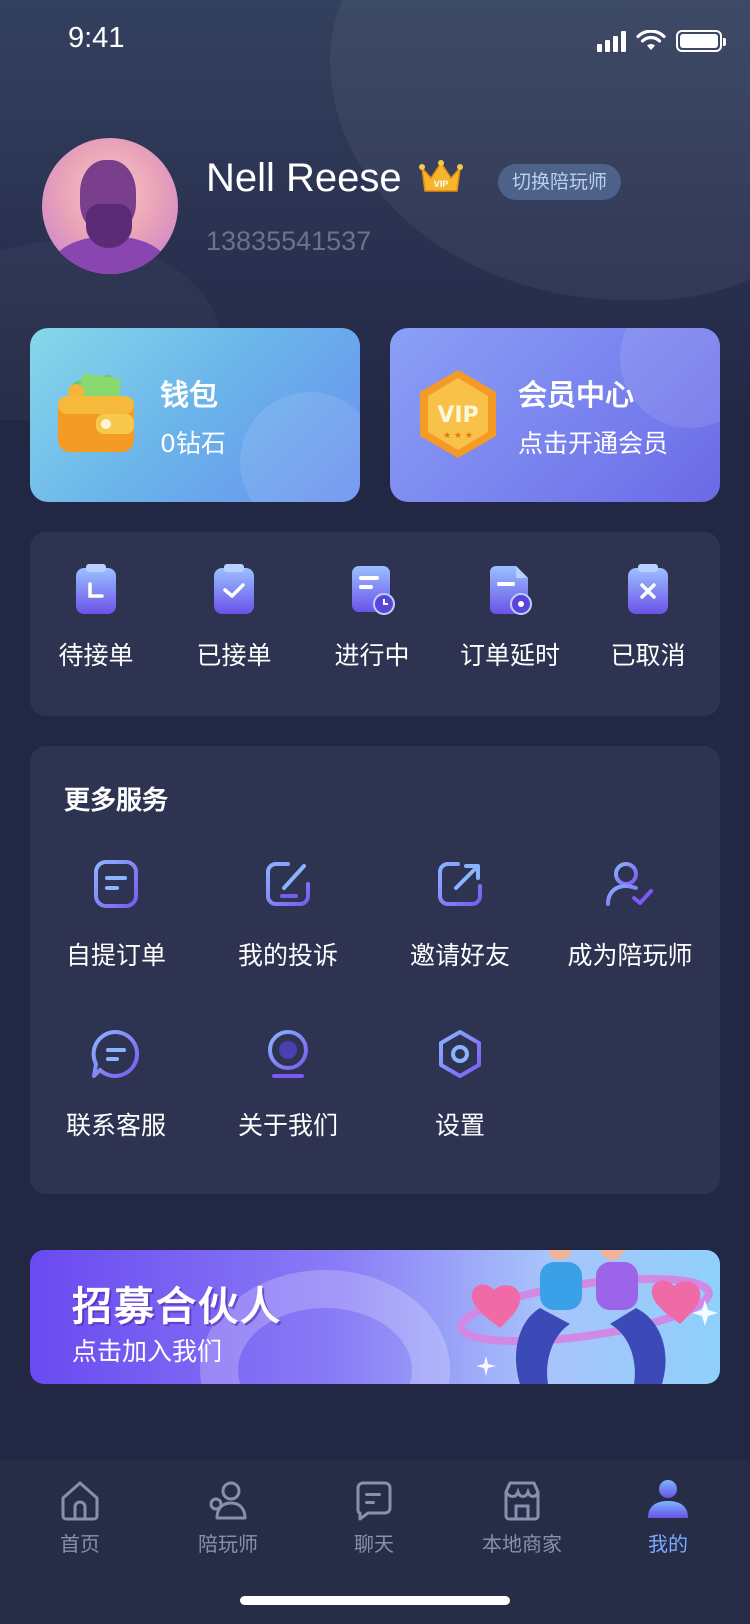 Image resolution: width=750 pixels, height=1624 pixels. What do you see at coordinates (511, 590) in the screenshot?
I see `document-timer-icon` at bounding box center [511, 590].